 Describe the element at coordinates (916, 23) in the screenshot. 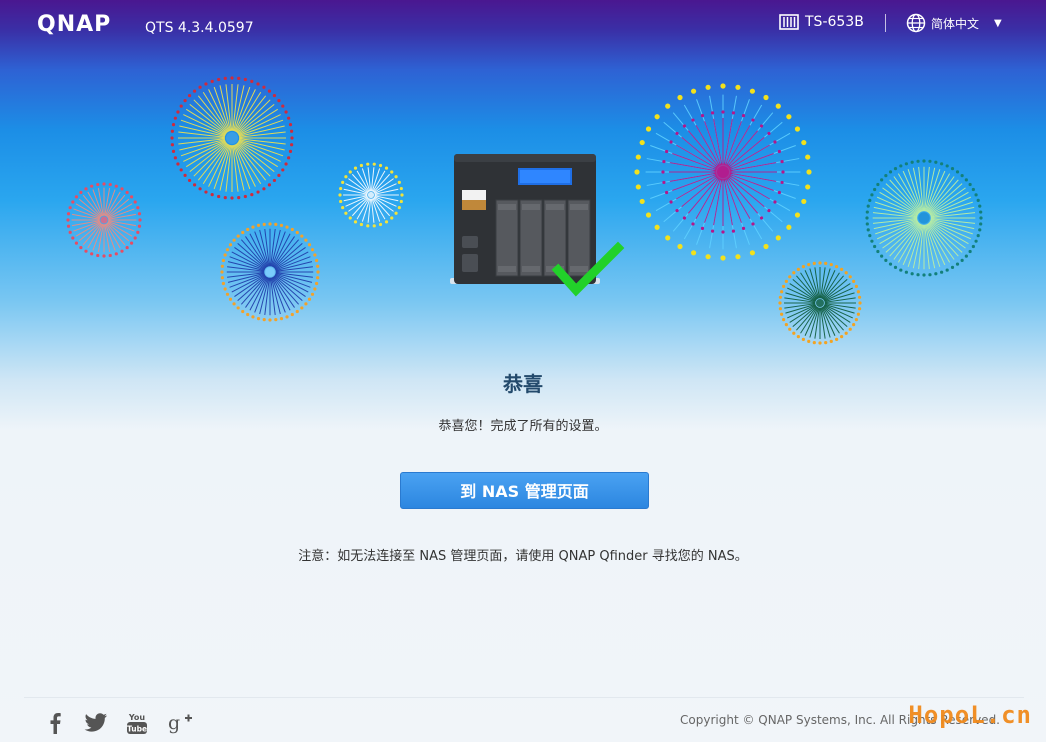

I see `globe-icon` at that location.